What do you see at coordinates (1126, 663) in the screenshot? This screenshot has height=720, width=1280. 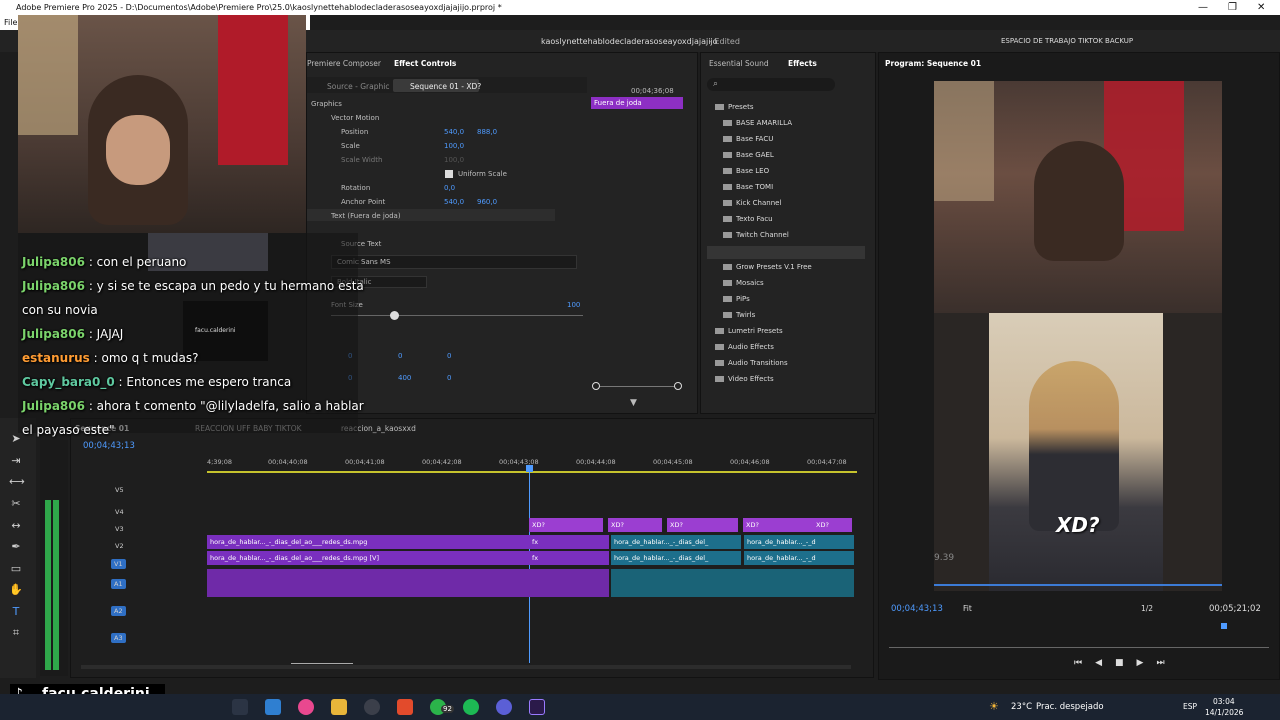 I see `transport-controls: ⏮◀■▶⏭` at bounding box center [1126, 663].